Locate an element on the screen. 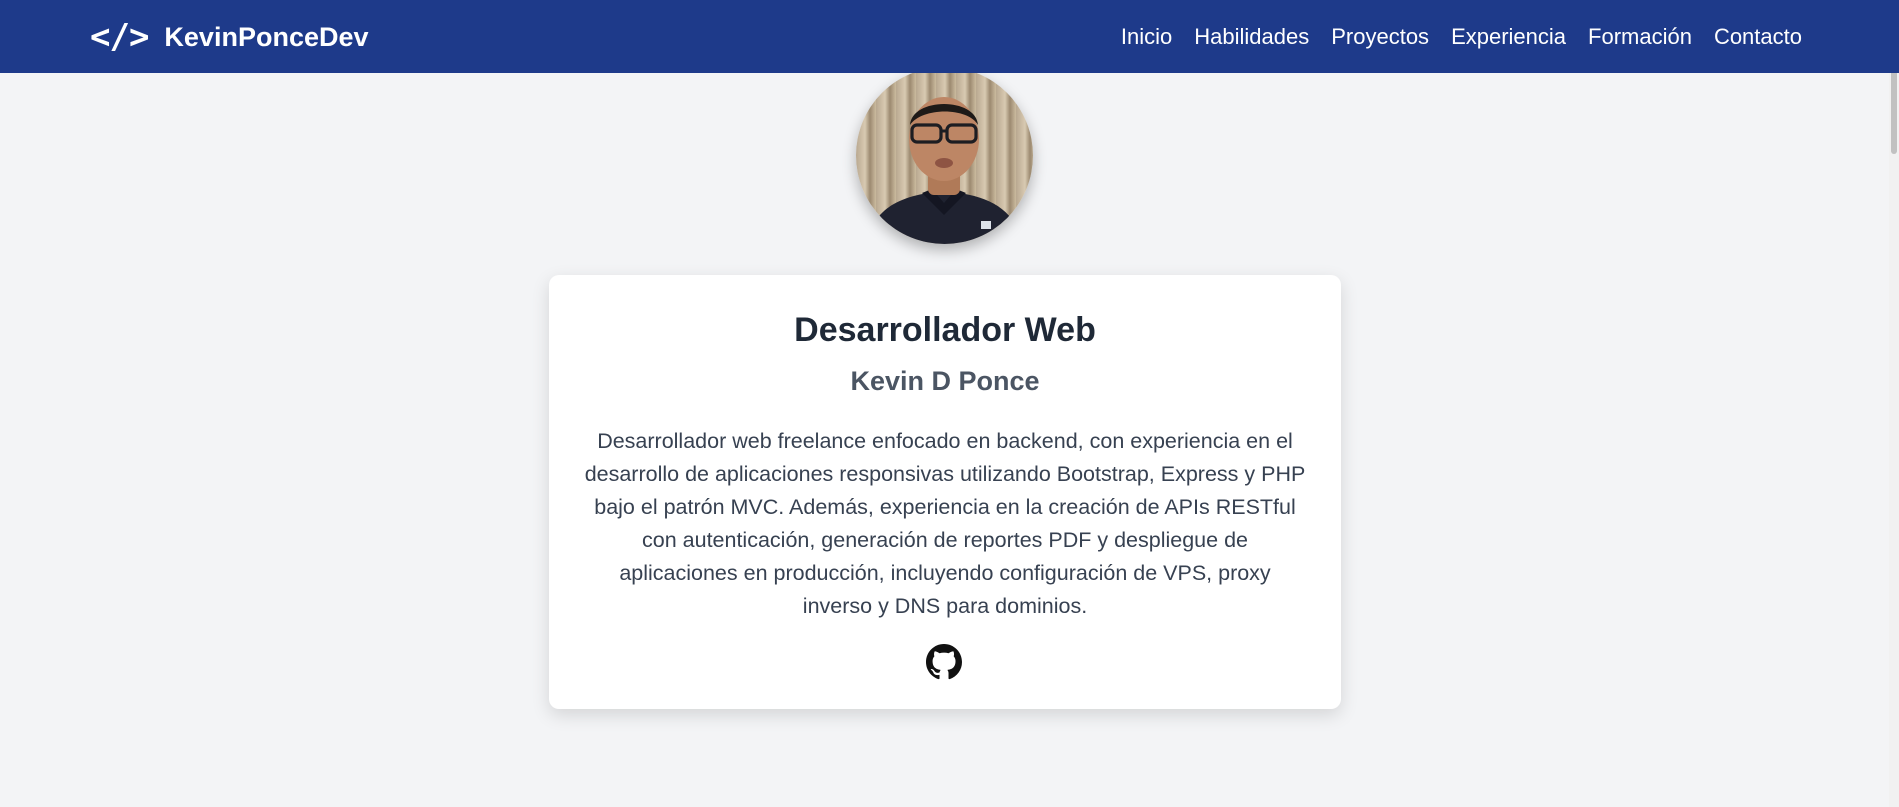 The height and width of the screenshot is (807, 1899). nav-link-experiencia: Experiencia is located at coordinates (1508, 37).